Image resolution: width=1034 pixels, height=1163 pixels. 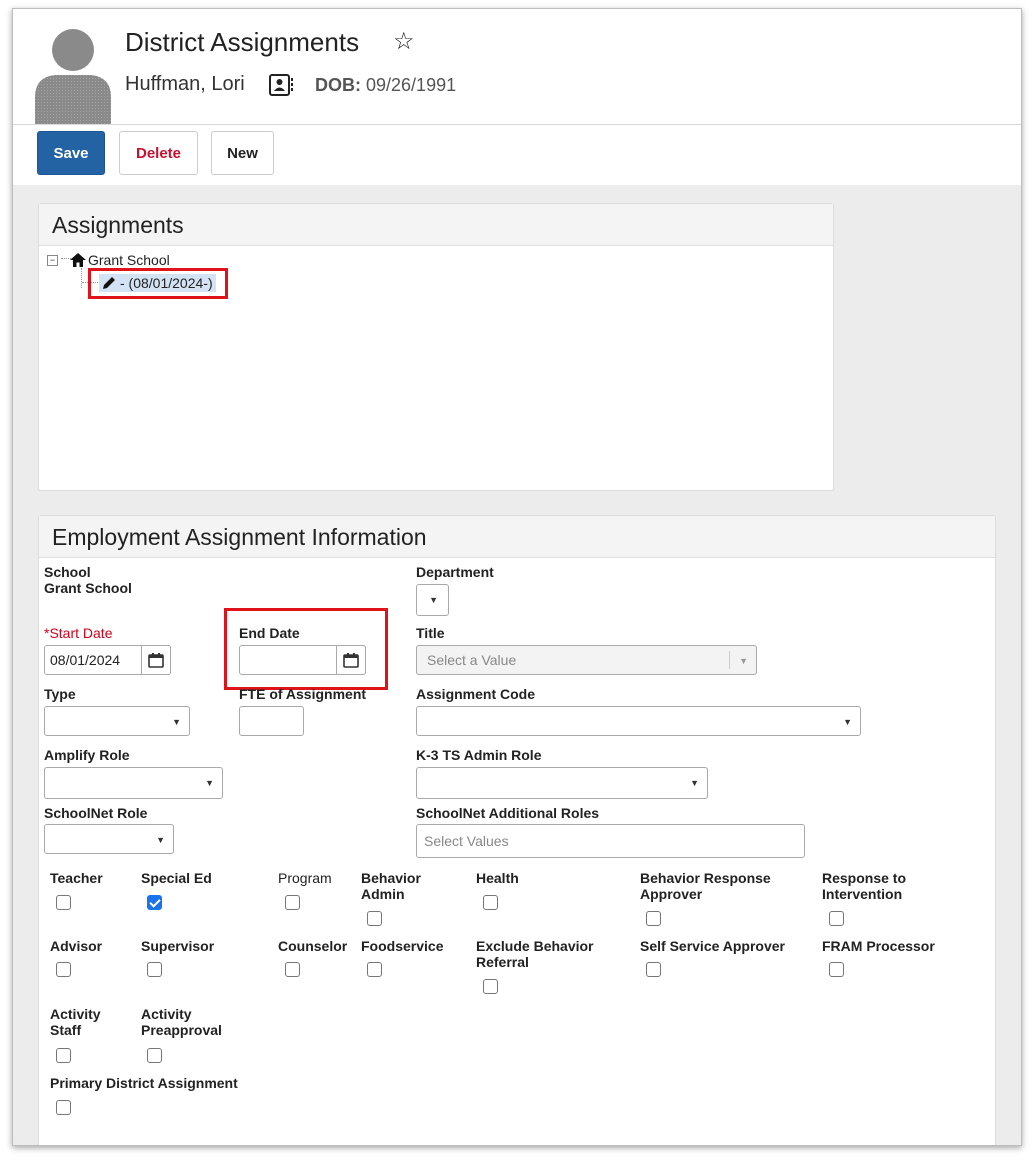 I want to click on supervisor-label: Supervisor, so click(x=178, y=946).